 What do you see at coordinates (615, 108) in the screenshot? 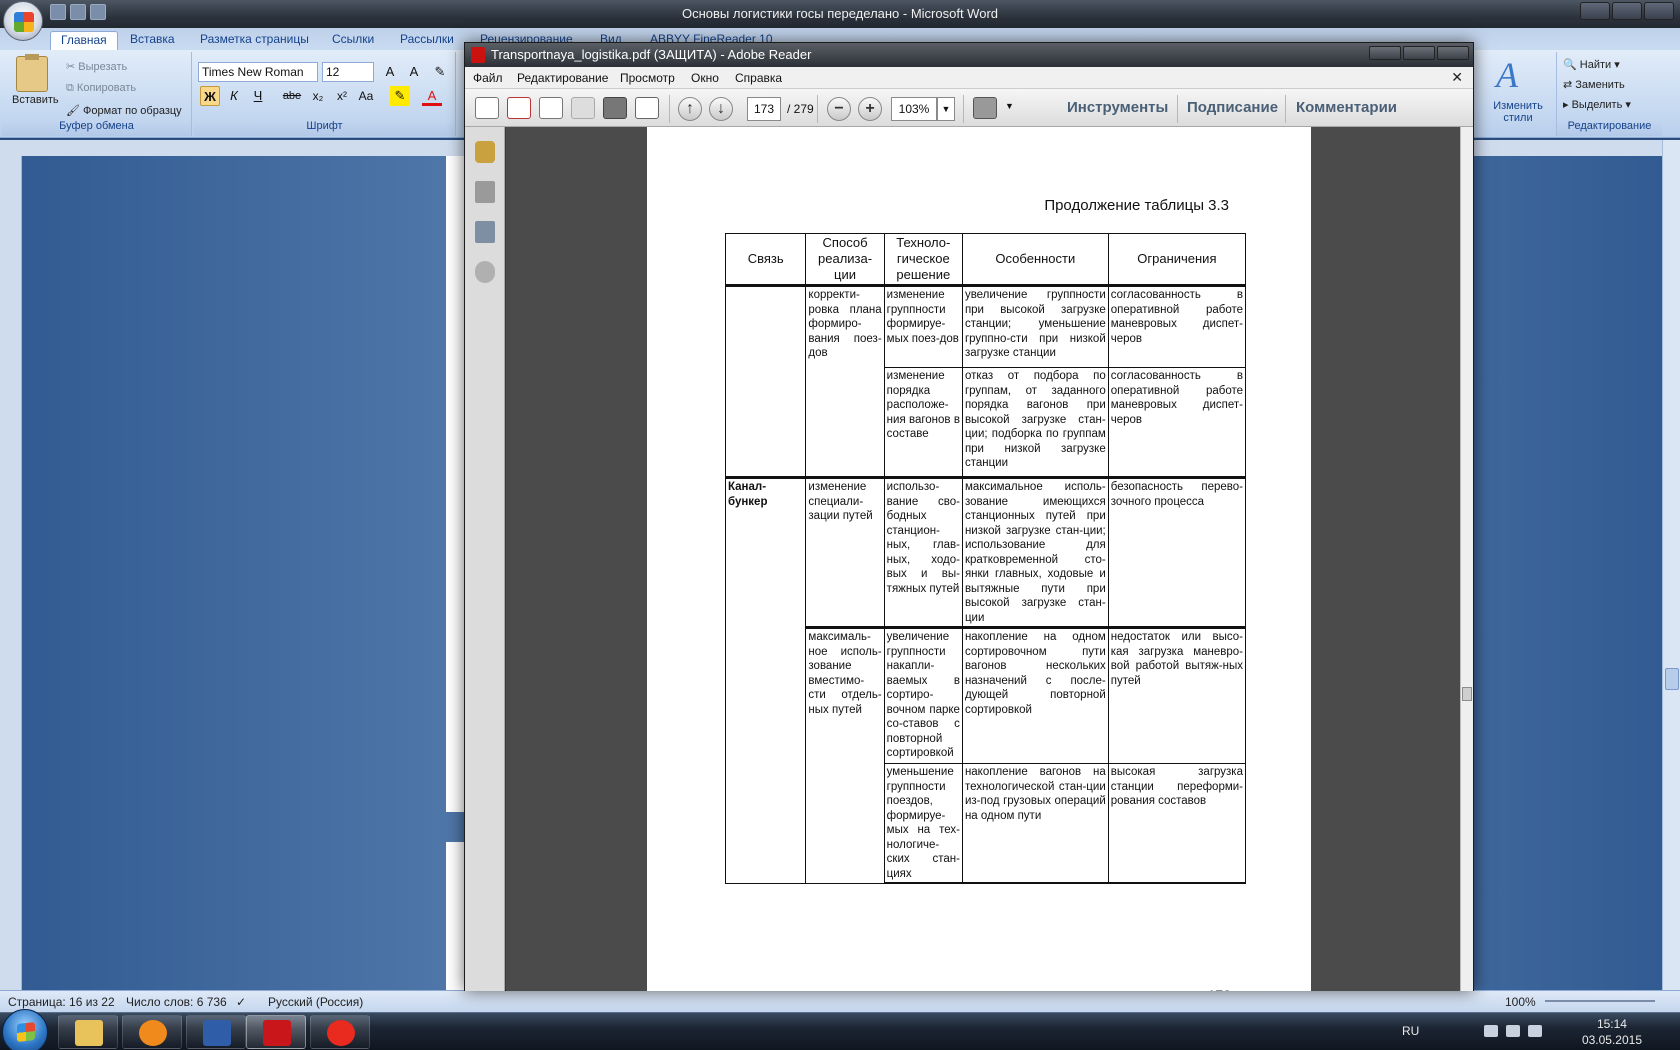
I see `print-icon` at bounding box center [615, 108].